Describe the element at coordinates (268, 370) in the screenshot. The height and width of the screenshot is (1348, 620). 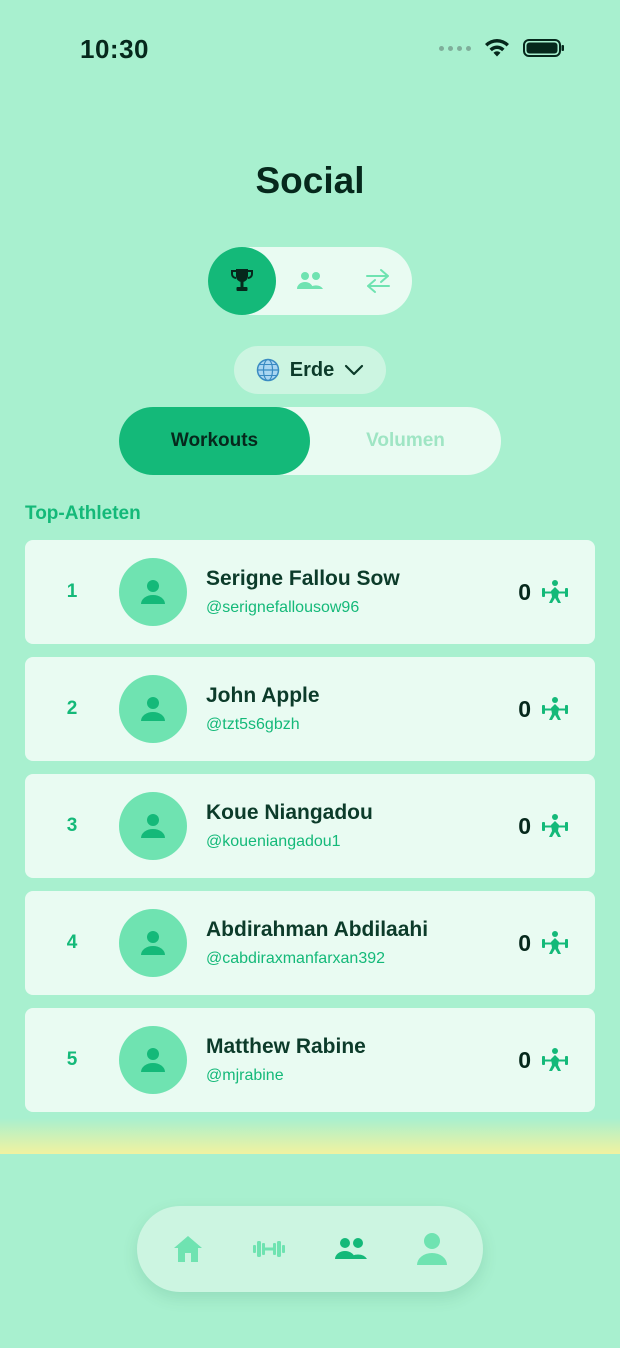
I see `globe-icon` at that location.